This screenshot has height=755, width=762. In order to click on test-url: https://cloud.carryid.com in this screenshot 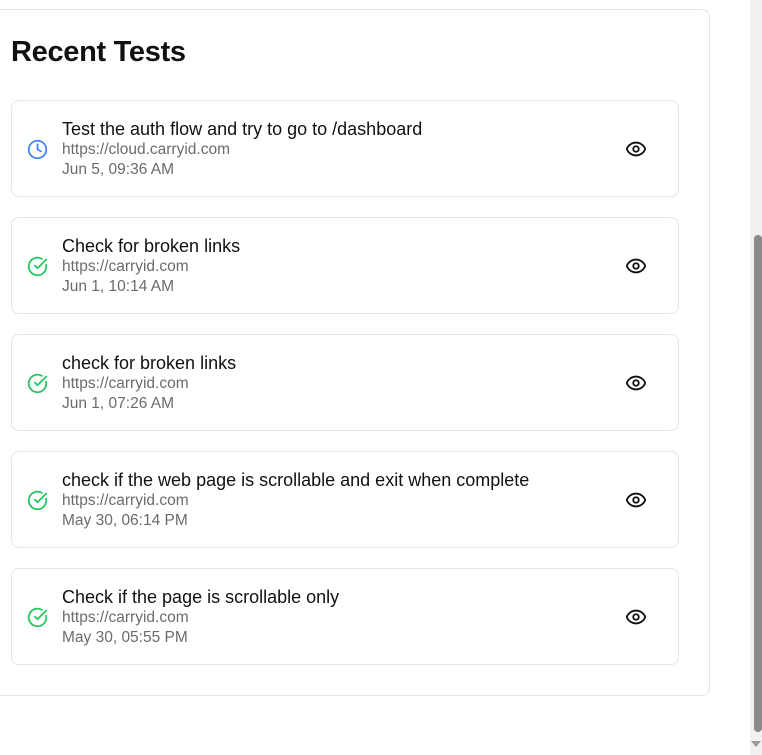, I will do `click(146, 149)`.